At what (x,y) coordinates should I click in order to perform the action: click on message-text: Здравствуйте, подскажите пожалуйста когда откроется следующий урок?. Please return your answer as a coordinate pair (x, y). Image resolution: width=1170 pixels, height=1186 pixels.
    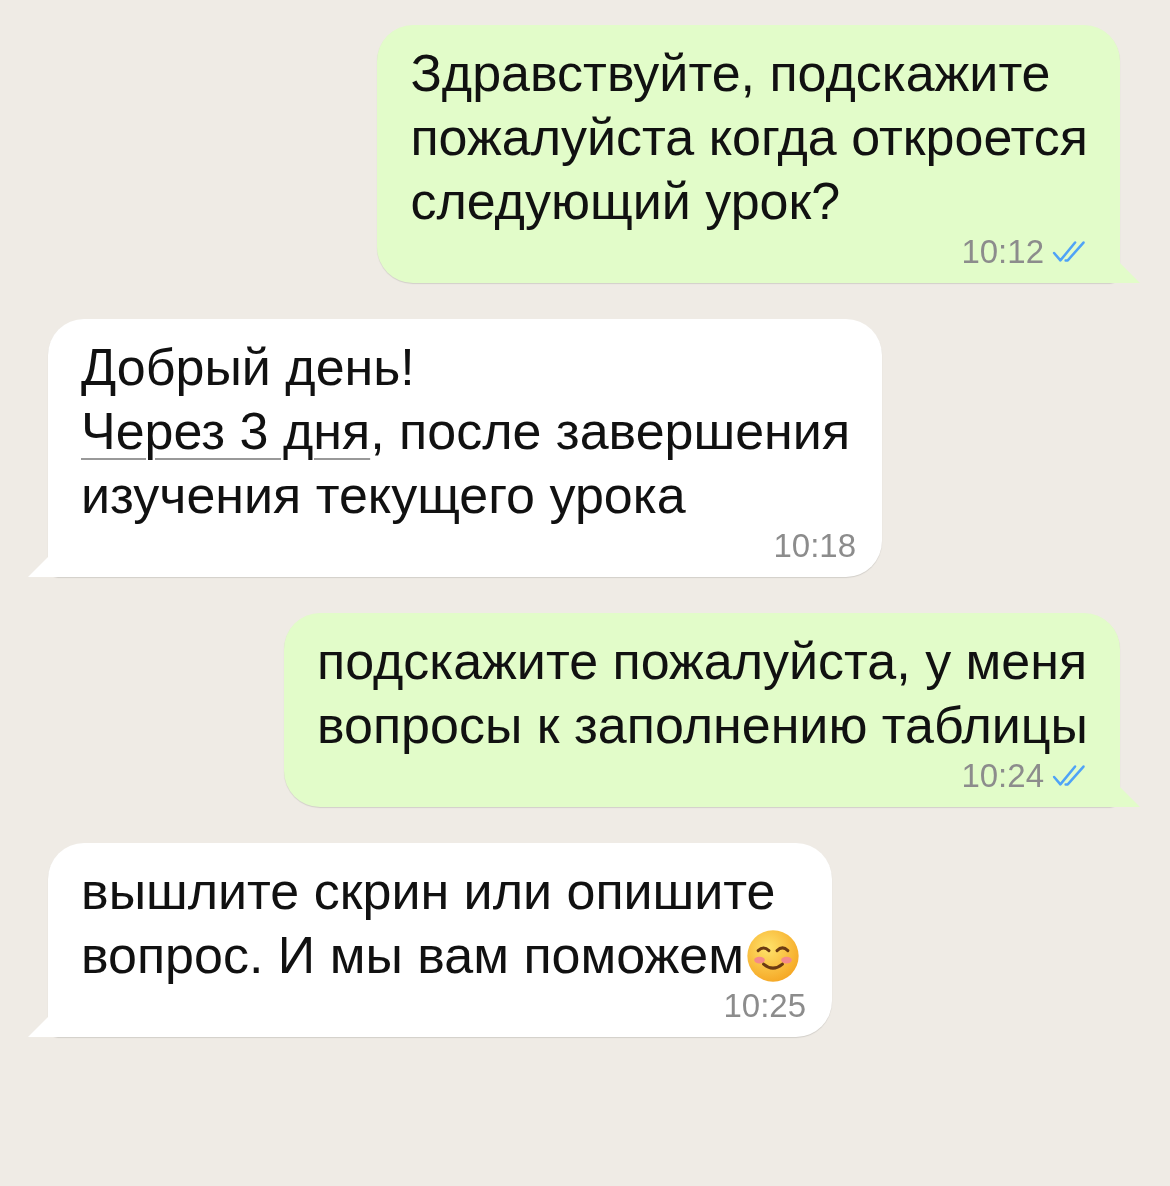
    Looking at the image, I should click on (749, 137).